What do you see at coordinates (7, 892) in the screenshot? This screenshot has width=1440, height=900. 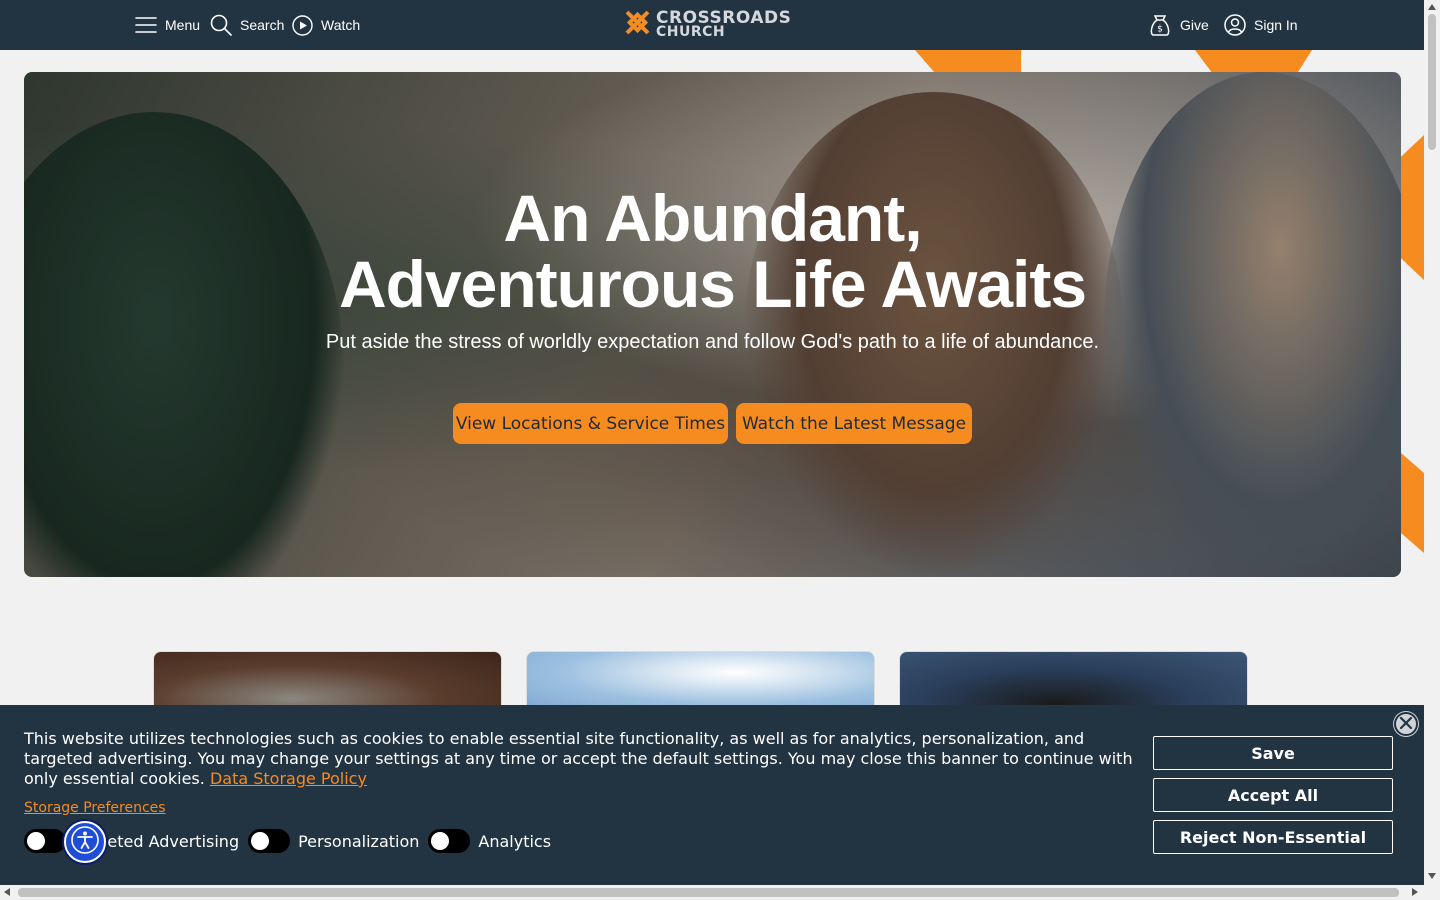 I see `scroll-left-arrow` at bounding box center [7, 892].